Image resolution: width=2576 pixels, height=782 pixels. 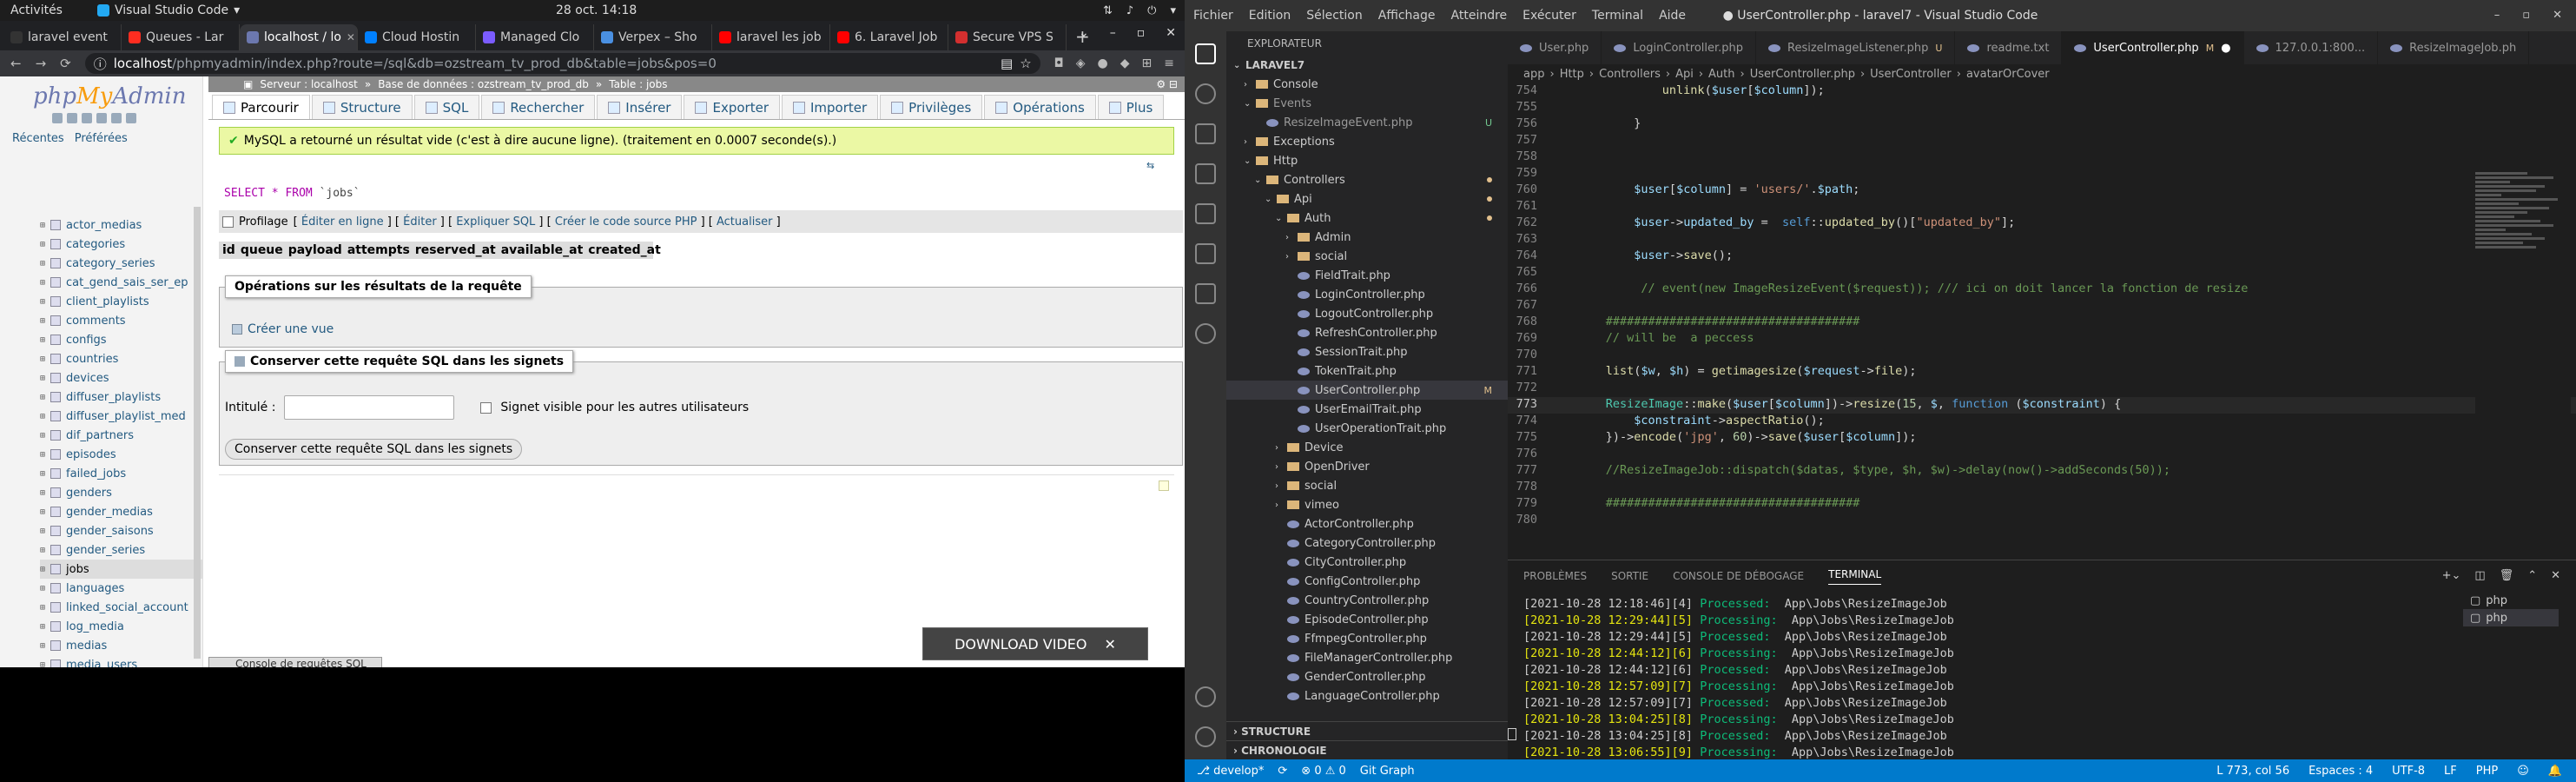 I want to click on problems-indicator: ⊗ 0 ⚠ 0, so click(x=1323, y=772).